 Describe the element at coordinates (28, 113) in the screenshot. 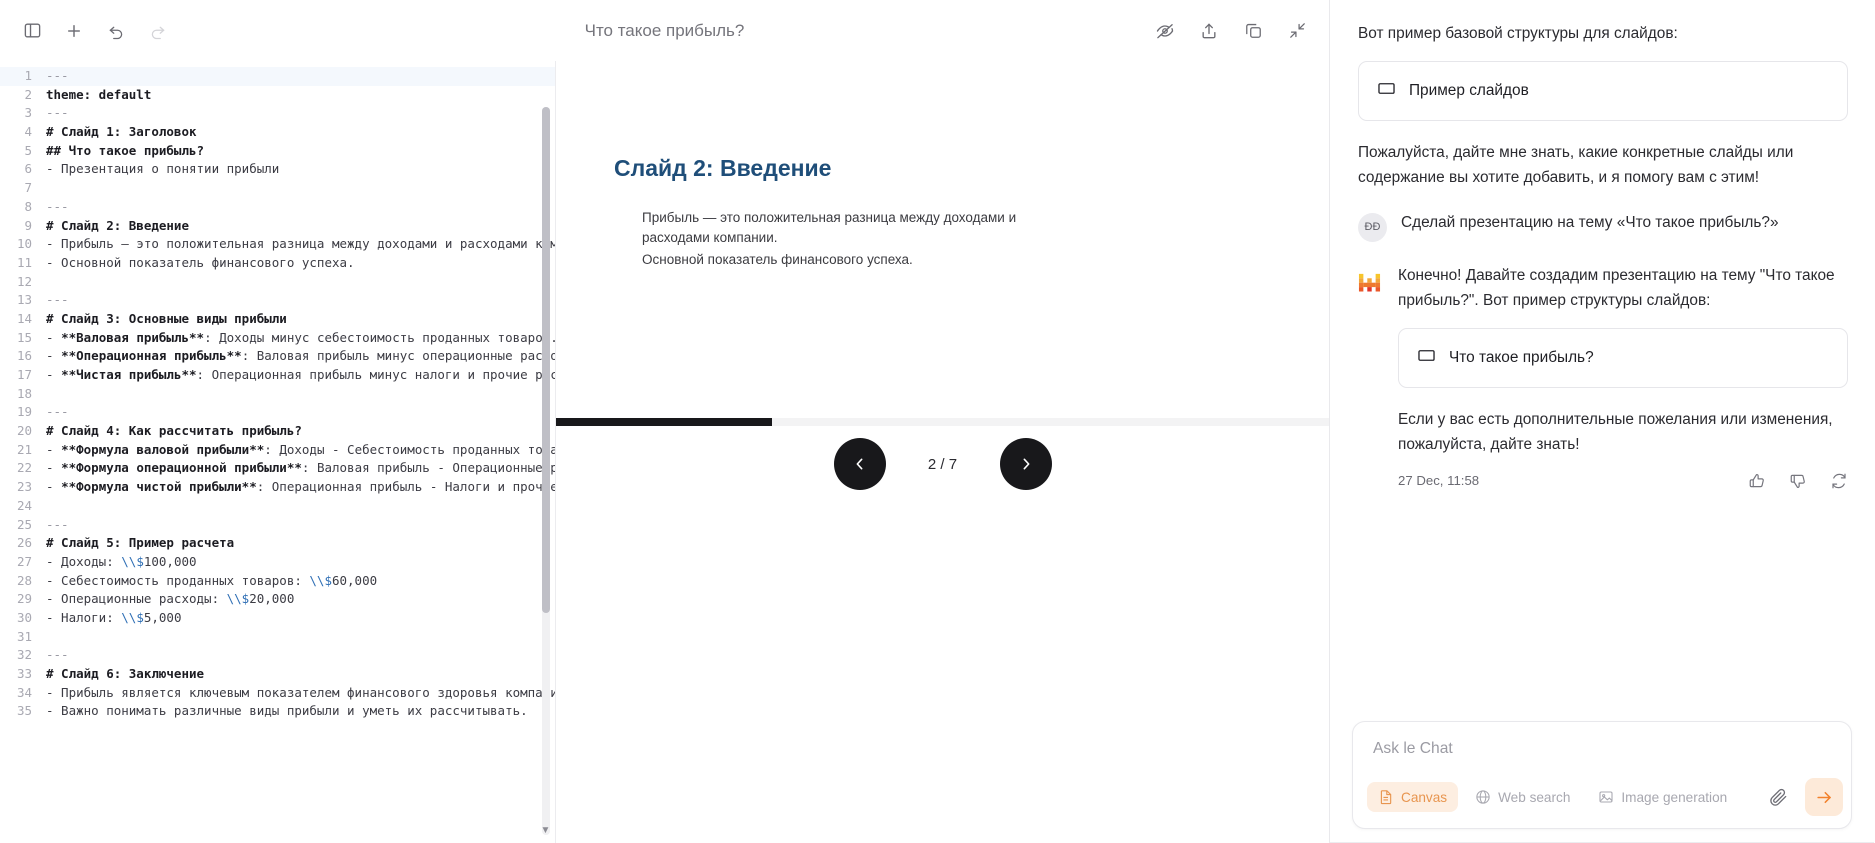

I see `line-number: 3` at that location.